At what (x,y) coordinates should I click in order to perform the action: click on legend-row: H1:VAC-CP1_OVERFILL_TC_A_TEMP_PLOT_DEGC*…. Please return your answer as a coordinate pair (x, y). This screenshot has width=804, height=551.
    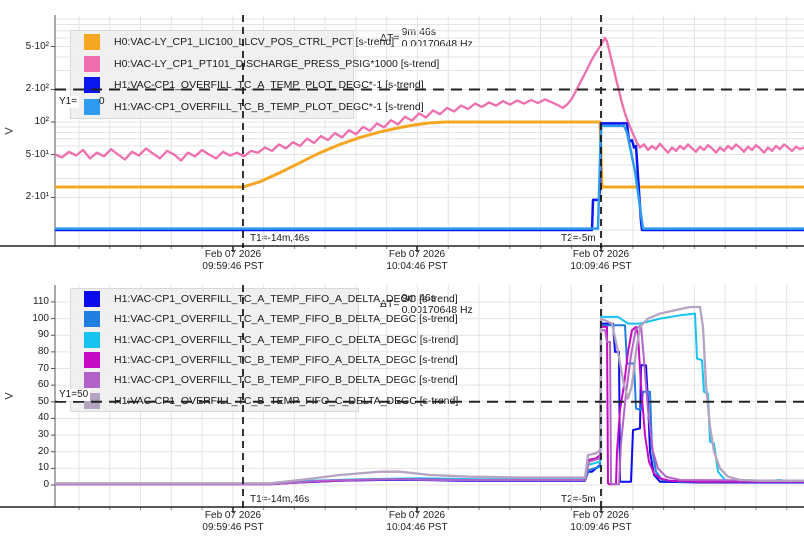
    Looking at the image, I should click on (247, 85).